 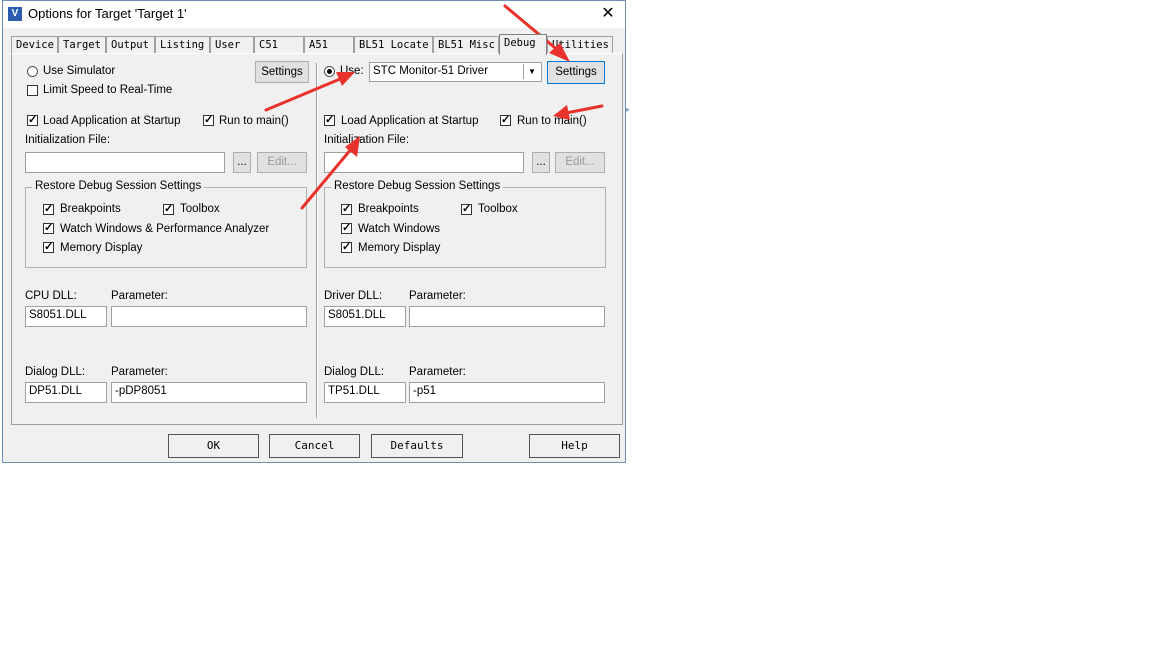 What do you see at coordinates (388, 209) in the screenshot?
I see `right-breakpoints-label: Breakpoints` at bounding box center [388, 209].